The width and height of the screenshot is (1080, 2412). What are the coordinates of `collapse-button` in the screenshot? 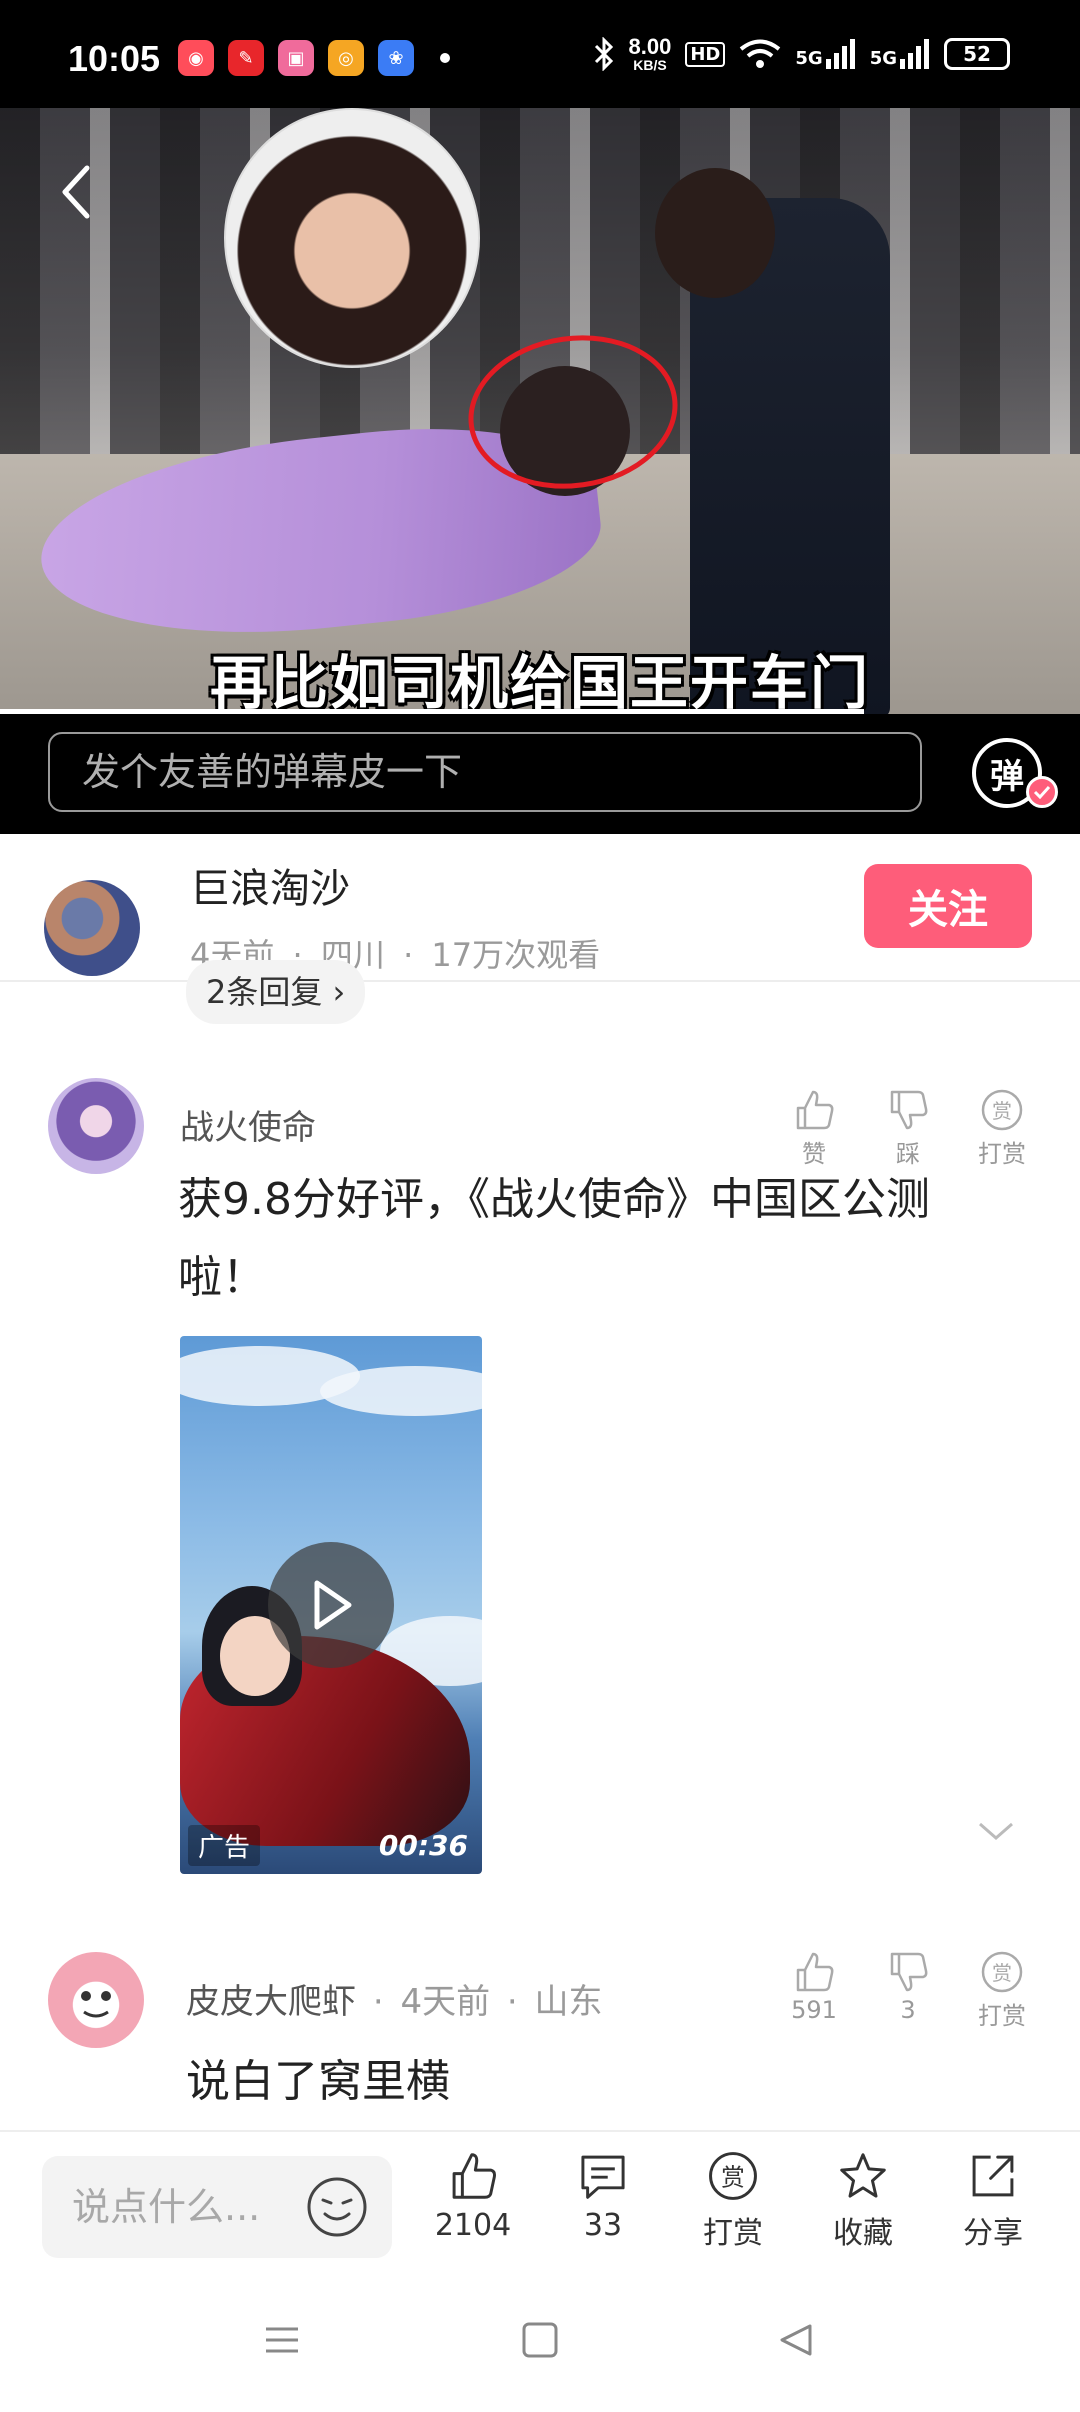 It's located at (996, 1834).